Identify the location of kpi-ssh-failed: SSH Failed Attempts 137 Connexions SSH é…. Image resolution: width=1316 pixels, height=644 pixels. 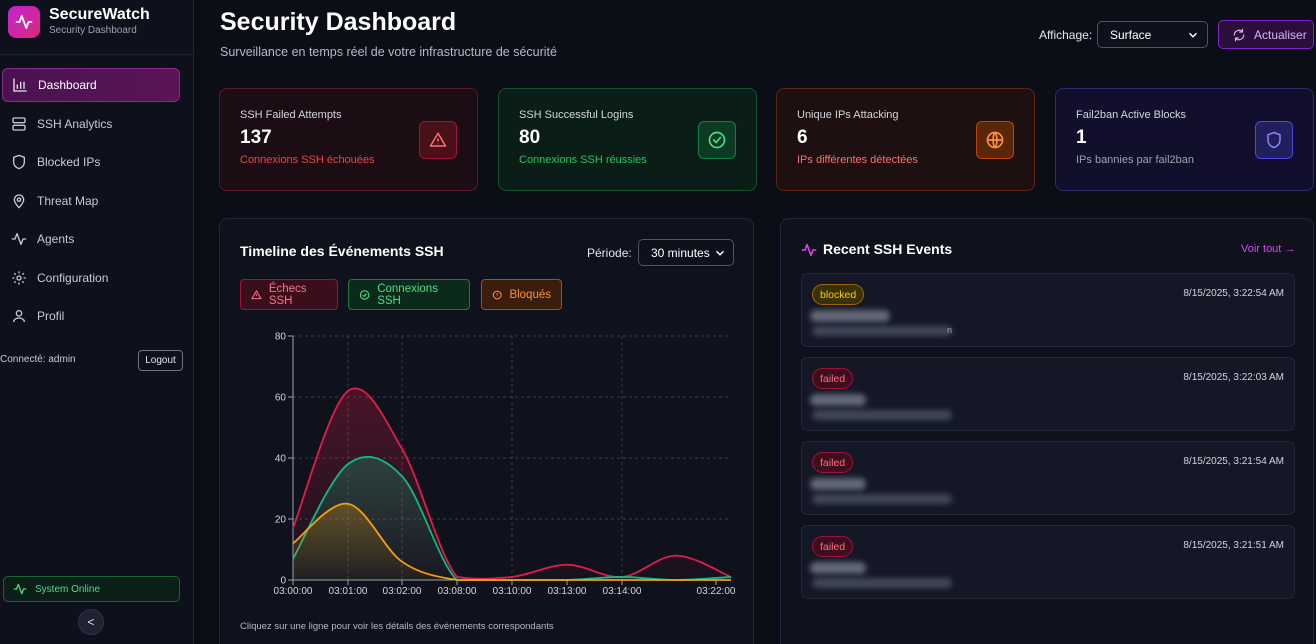
(348, 139).